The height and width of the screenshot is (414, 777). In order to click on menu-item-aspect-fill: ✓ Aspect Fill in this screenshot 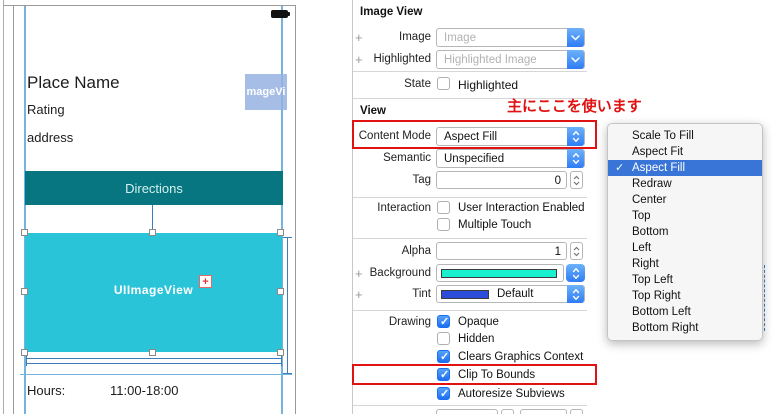, I will do `click(685, 168)`.